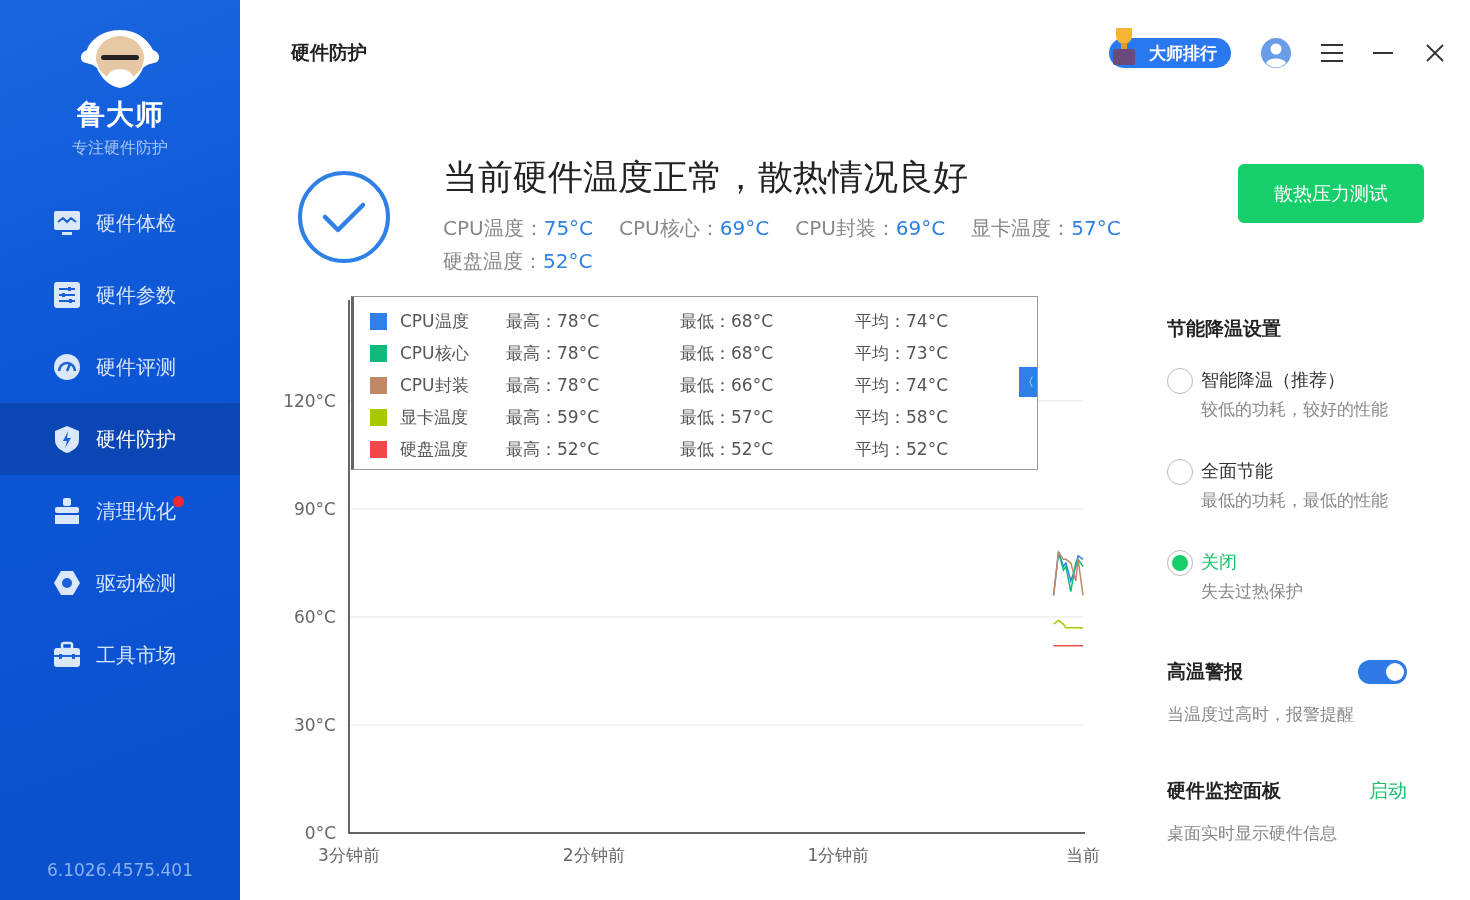 The height and width of the screenshot is (900, 1470). I want to click on close-button, so click(1435, 53).